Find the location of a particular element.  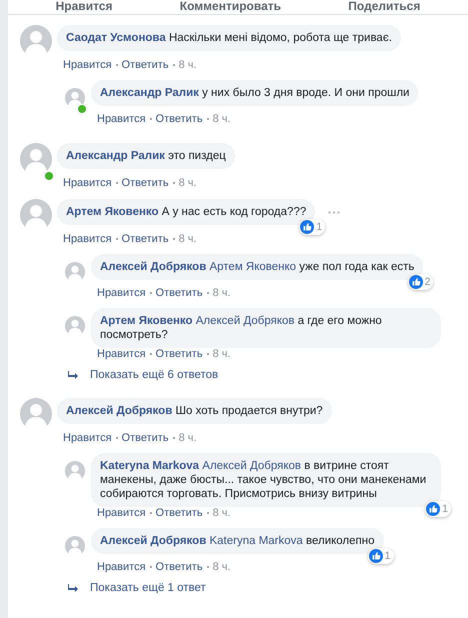

more-options-icon is located at coordinates (334, 212).